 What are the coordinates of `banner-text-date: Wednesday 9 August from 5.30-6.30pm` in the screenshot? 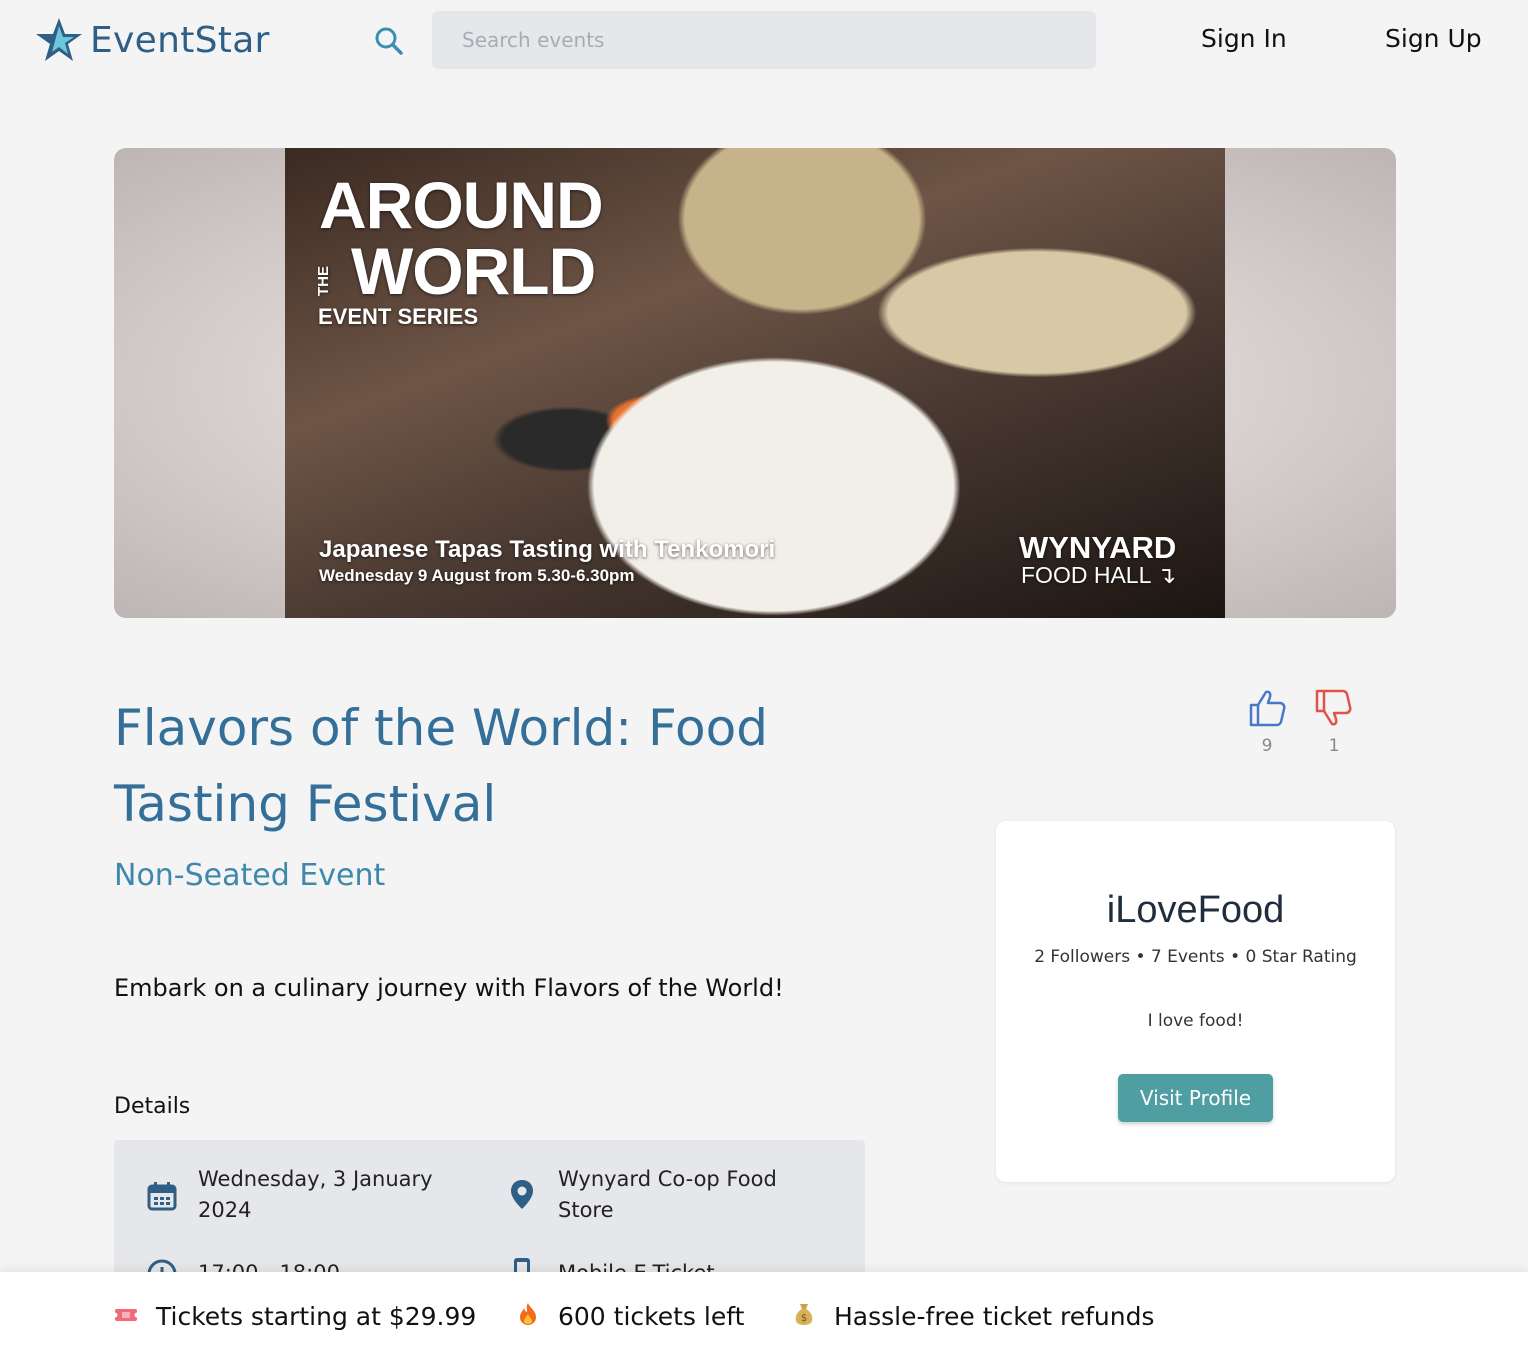 It's located at (477, 575).